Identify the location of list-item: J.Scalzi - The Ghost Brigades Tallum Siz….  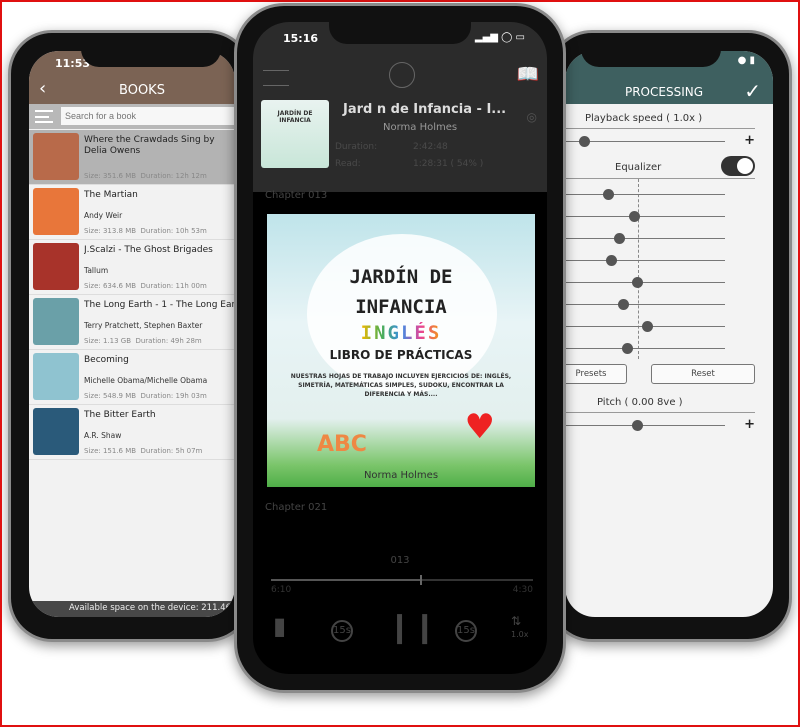
(132, 267).